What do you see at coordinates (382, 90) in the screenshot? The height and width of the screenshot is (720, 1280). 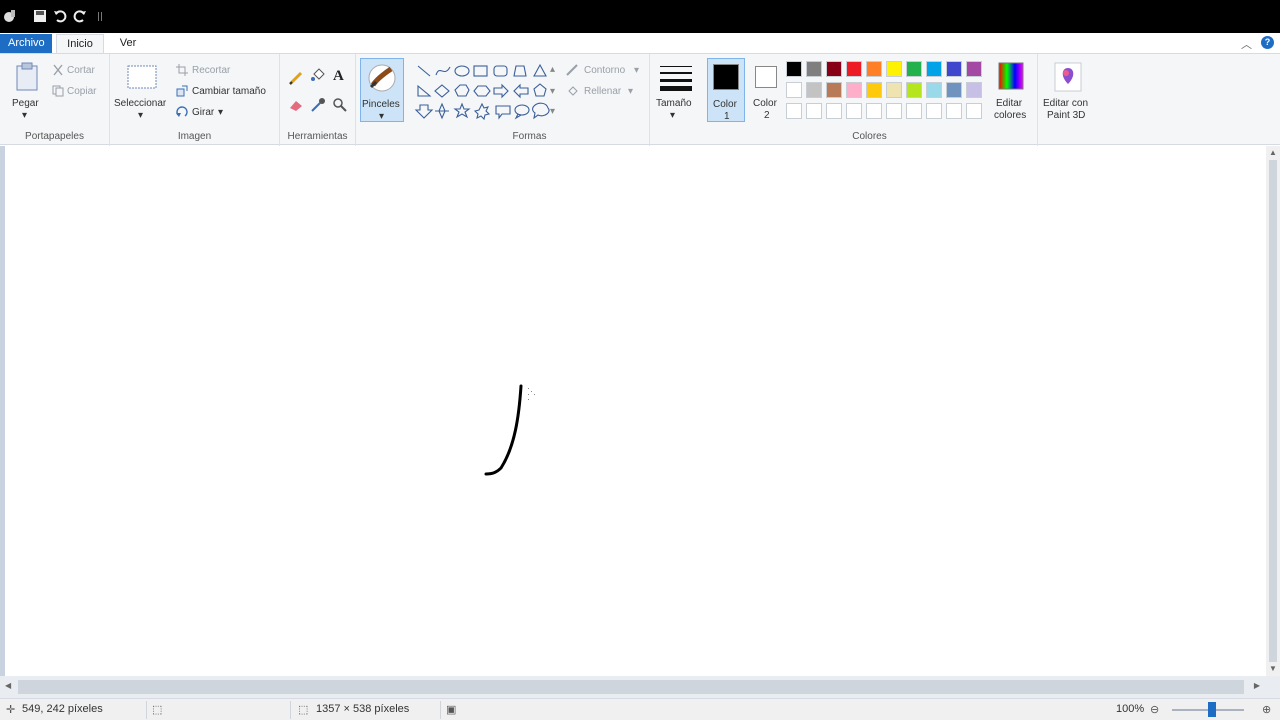 I see `brushes-button: Pinceles ▾` at bounding box center [382, 90].